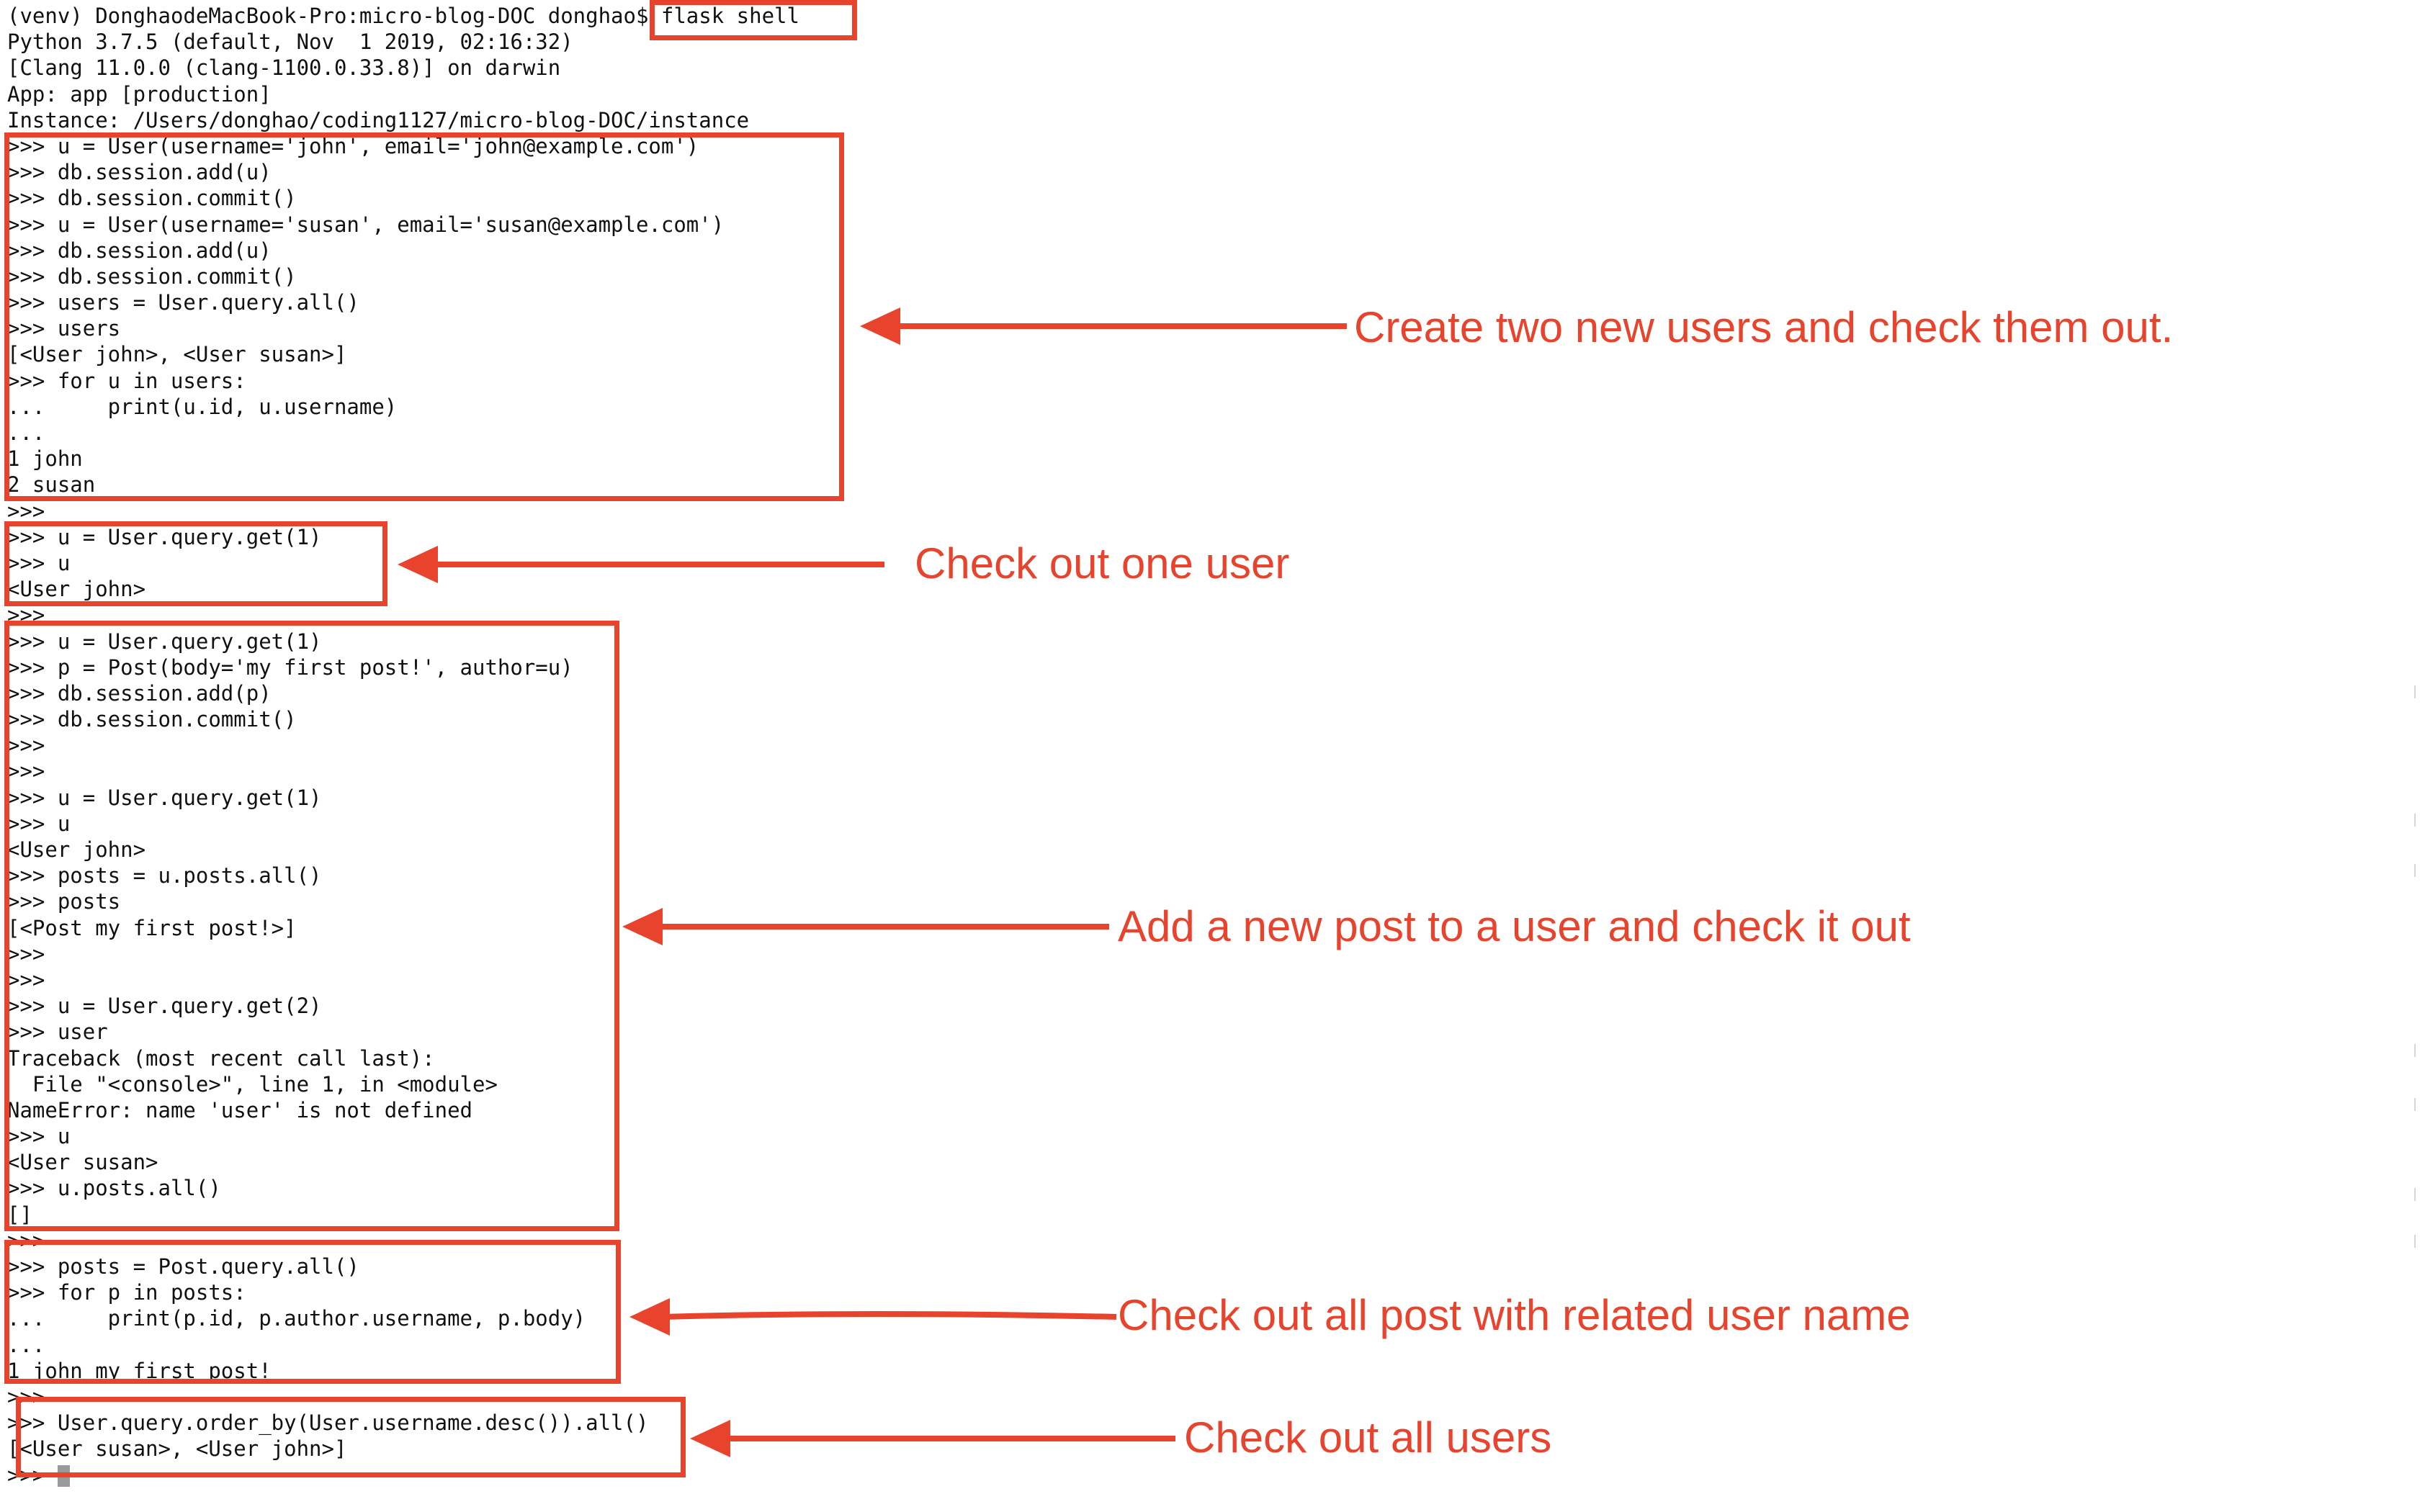 The height and width of the screenshot is (1512, 2420). Describe the element at coordinates (418, 564) in the screenshot. I see `arrow-head-one-user` at that location.